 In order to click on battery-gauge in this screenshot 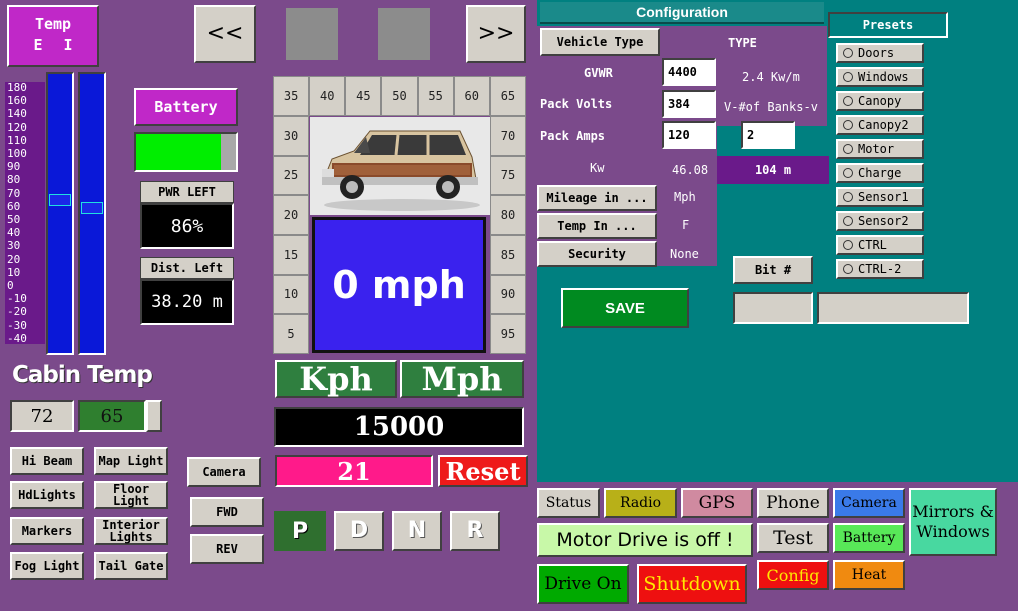, I will do `click(186, 152)`.